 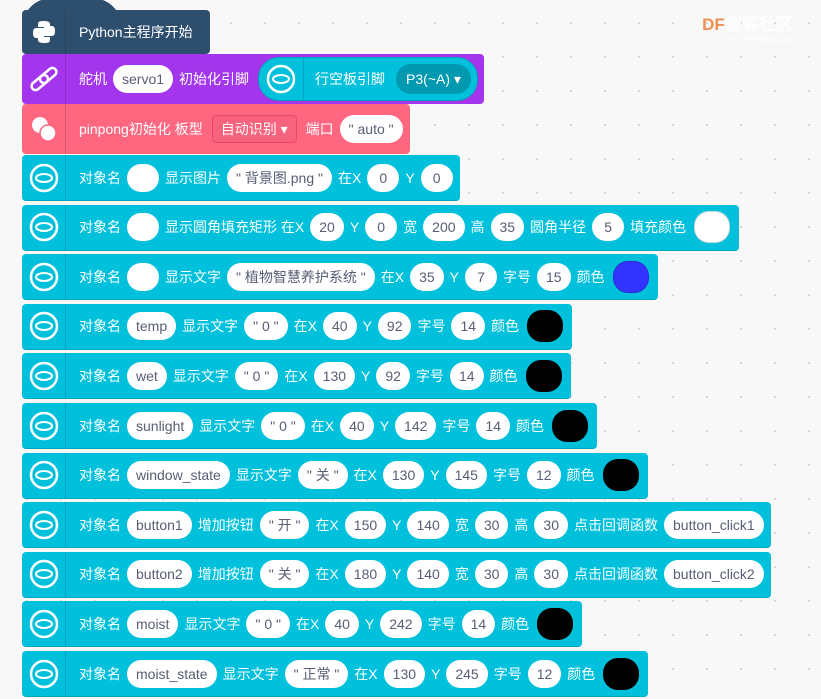 I want to click on unihiker-object-block: 对象名 显示文字 " 植物智慧养护系统 " 在X 35 Y 7 字号 15 颜色, so click(x=340, y=277).